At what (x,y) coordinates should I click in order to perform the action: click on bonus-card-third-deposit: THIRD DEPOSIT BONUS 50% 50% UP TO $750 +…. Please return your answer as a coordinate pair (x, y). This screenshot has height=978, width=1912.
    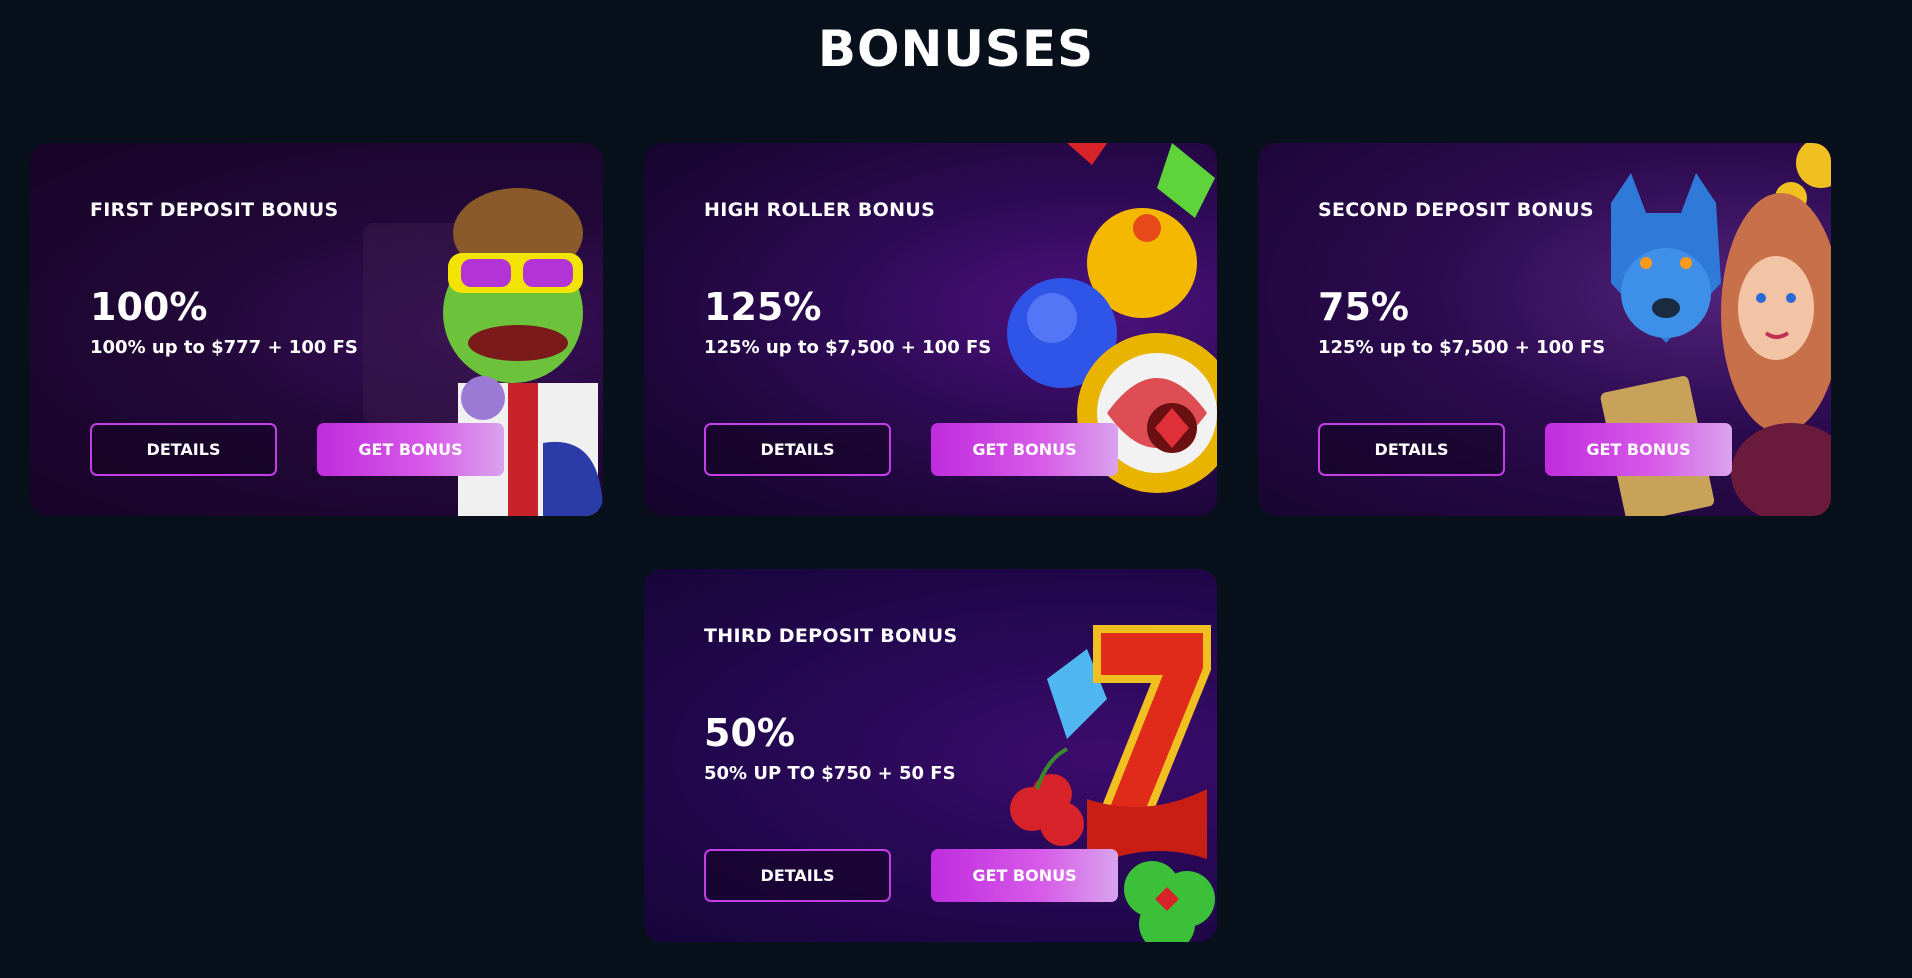
    Looking at the image, I should click on (930, 755).